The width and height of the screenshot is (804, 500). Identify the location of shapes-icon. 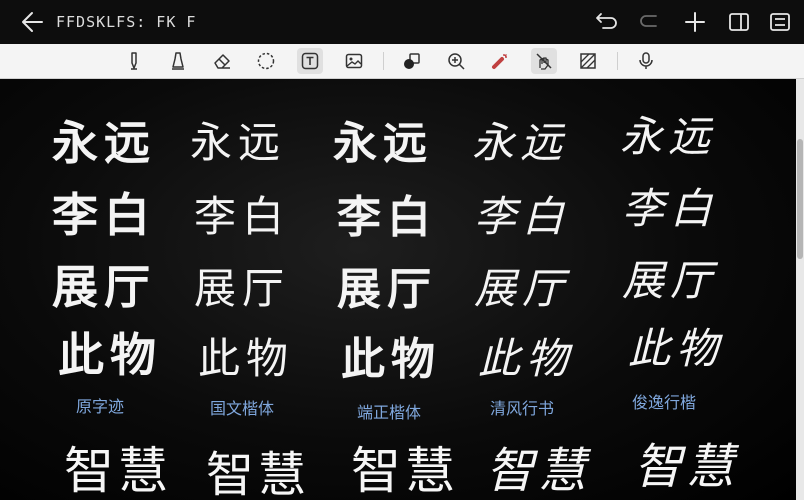
(412, 61).